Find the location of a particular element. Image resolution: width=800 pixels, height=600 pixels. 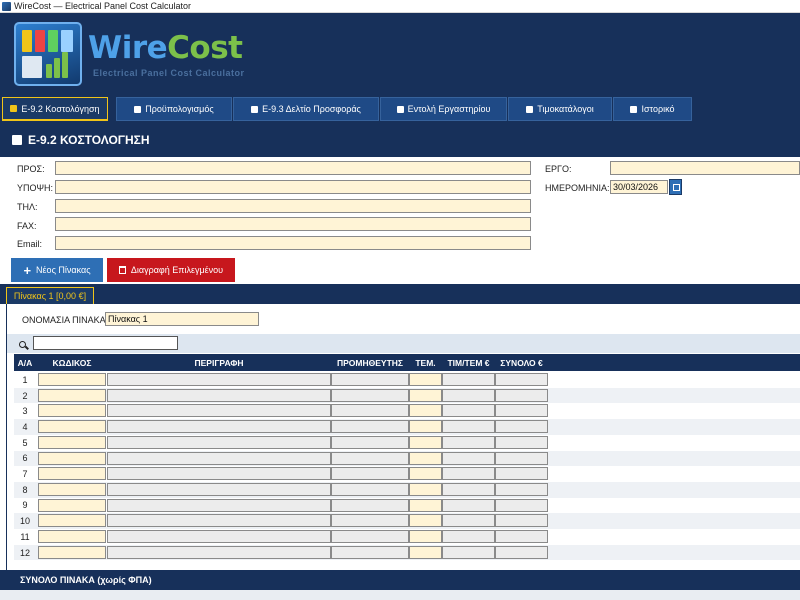

project-field is located at coordinates (705, 168).